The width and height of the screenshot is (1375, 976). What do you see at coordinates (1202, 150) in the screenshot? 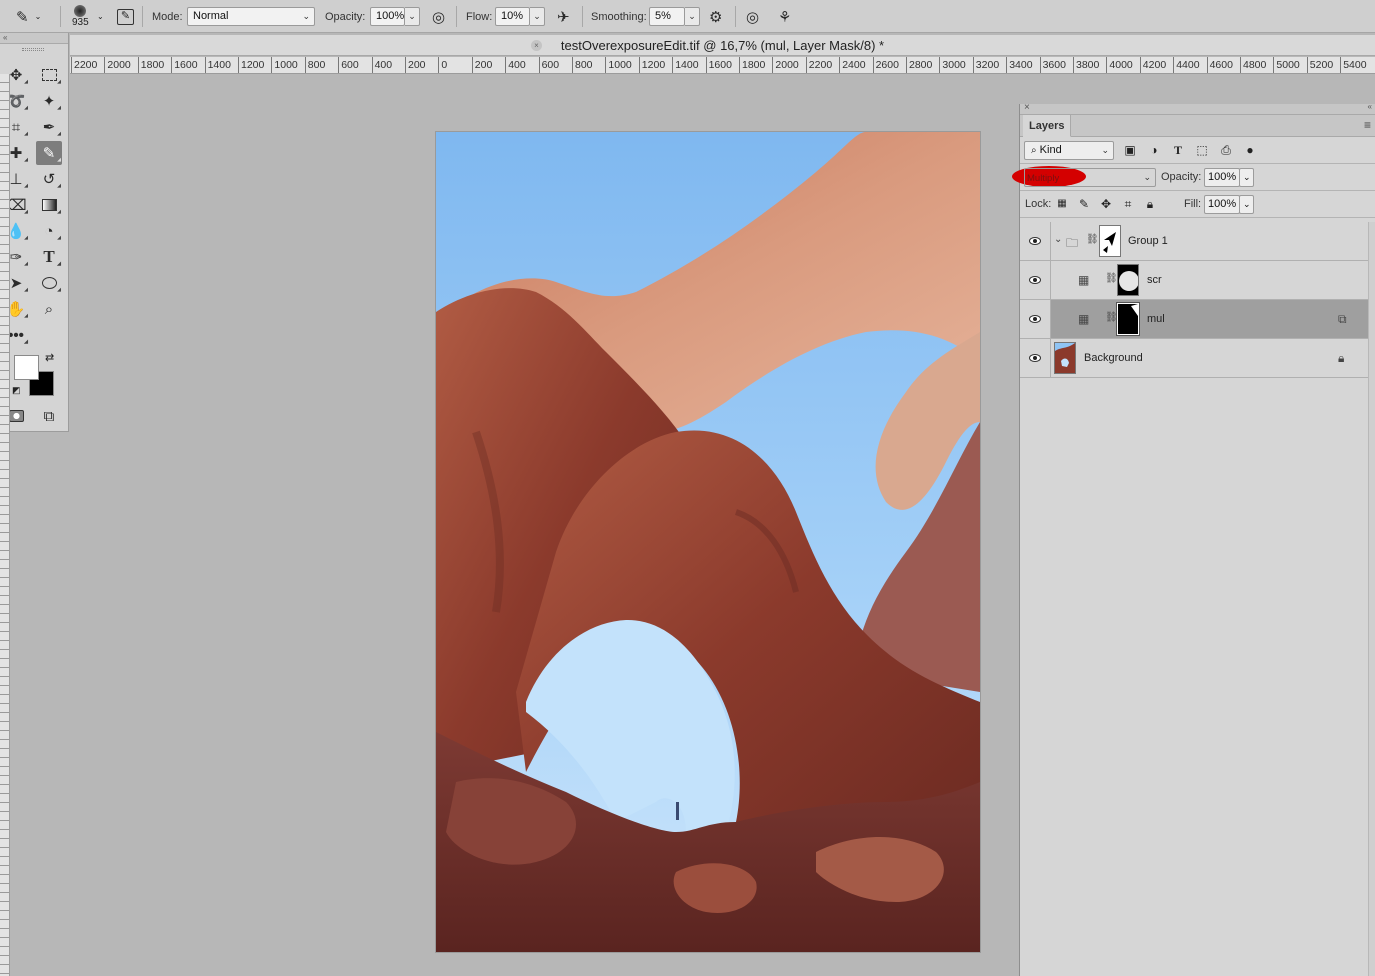
I see `shape-layer-filter-icon: ⬚` at bounding box center [1202, 150].